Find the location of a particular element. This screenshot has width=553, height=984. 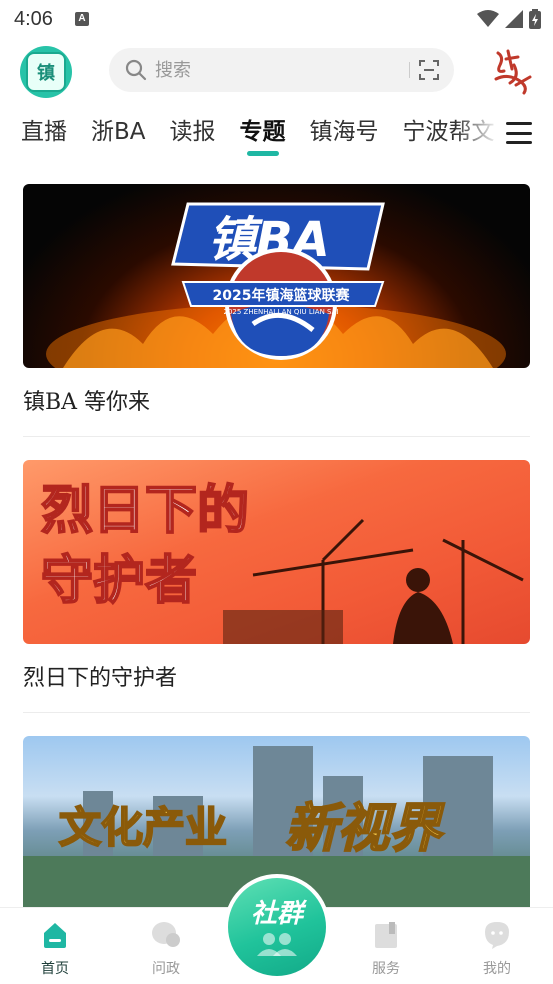

bottom-nav: 首页 问政 社群 服务 我的 is located at coordinates (276, 929).